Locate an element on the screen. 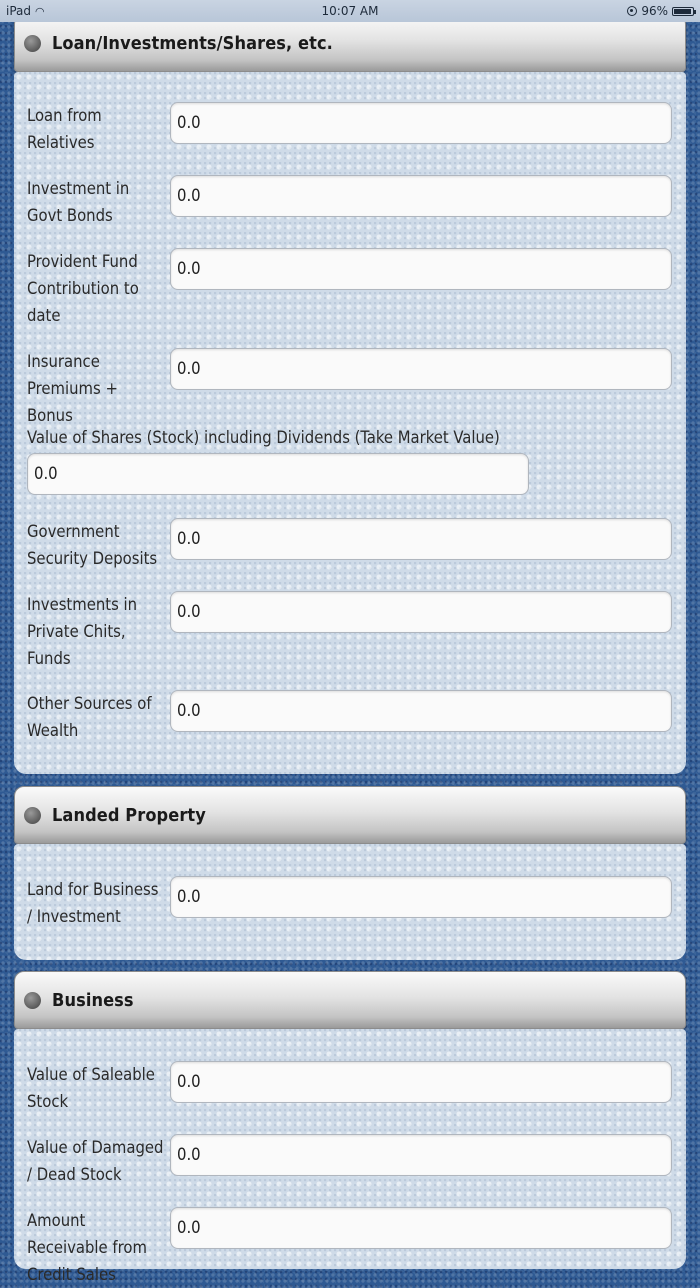 This screenshot has height=1288, width=700. section-title: Landed Property is located at coordinates (129, 815).